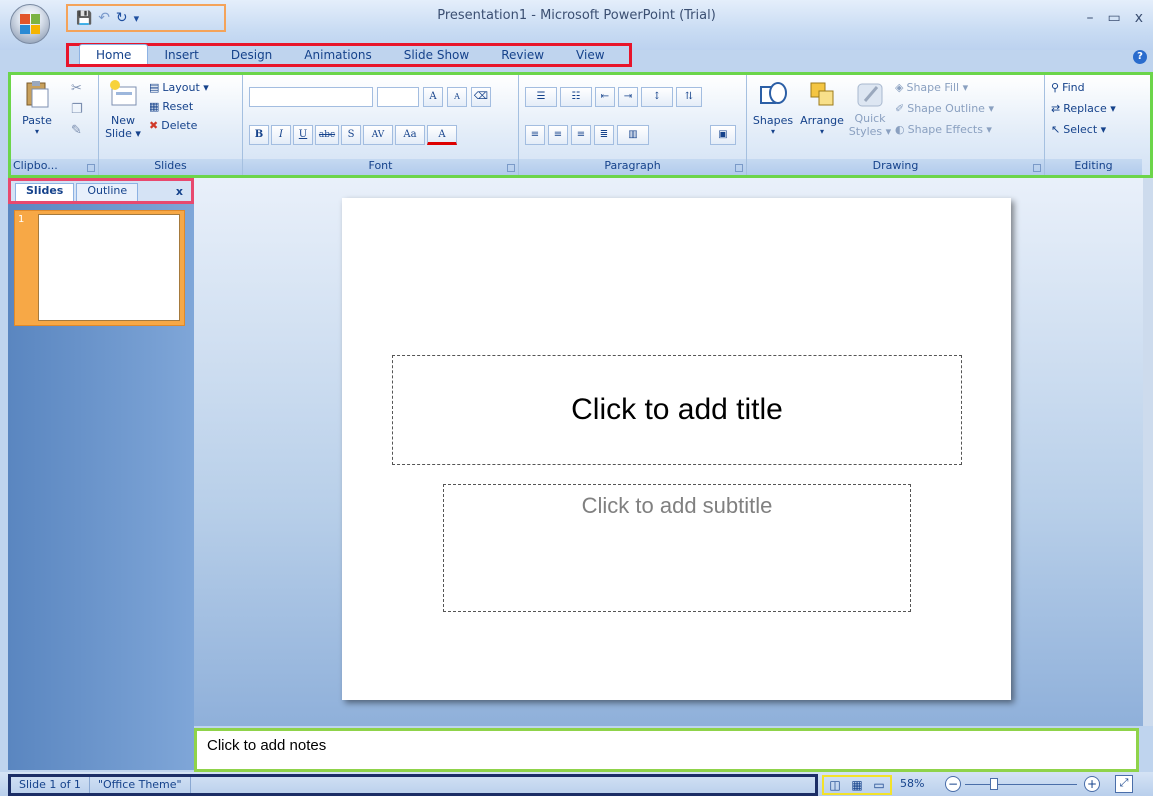 The height and width of the screenshot is (796, 1153). What do you see at coordinates (856, 785) in the screenshot?
I see `slide-sorter-icon: ▦` at bounding box center [856, 785].